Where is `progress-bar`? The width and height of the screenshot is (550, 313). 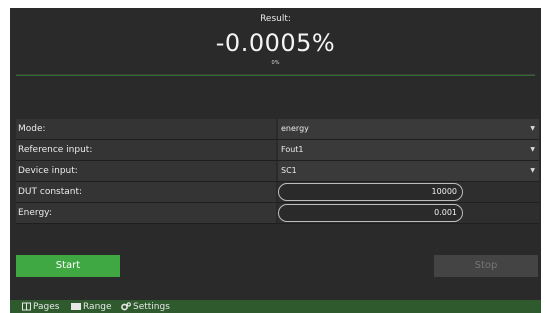
progress-bar is located at coordinates (275, 75).